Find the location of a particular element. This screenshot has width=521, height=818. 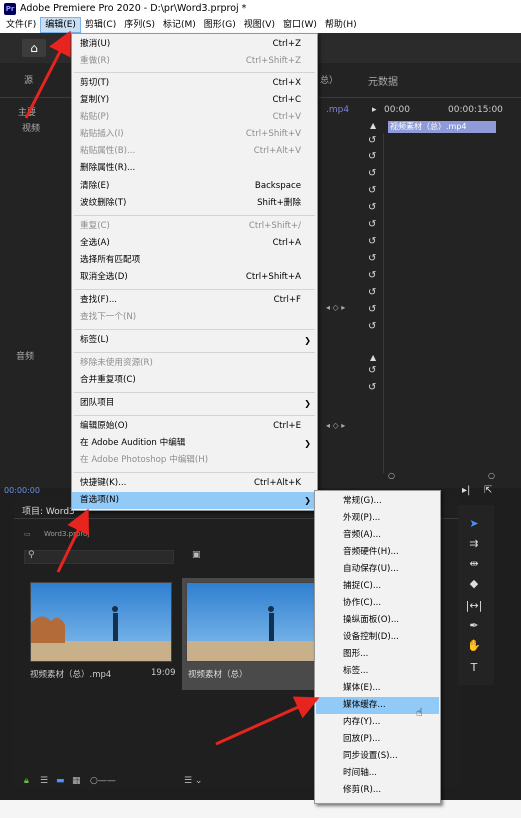

arrow-to-media-cache is located at coordinates (267, 721).